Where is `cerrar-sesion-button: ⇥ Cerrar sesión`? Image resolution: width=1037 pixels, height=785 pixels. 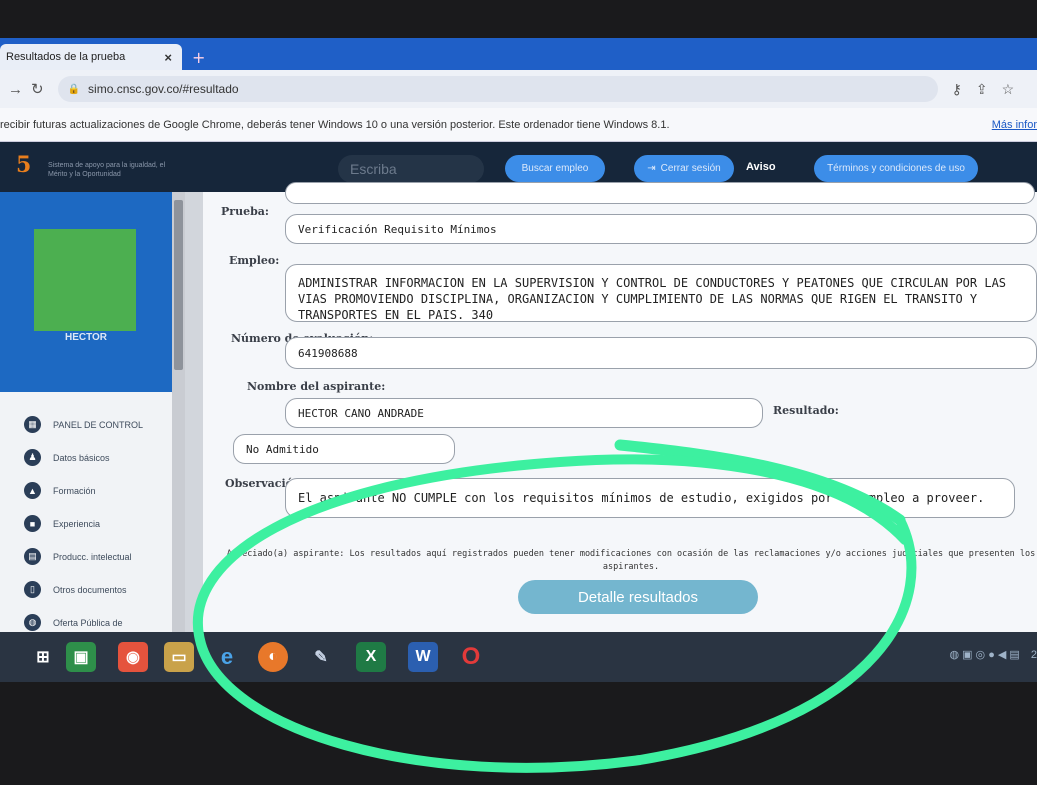 cerrar-sesion-button: ⇥ Cerrar sesión is located at coordinates (684, 168).